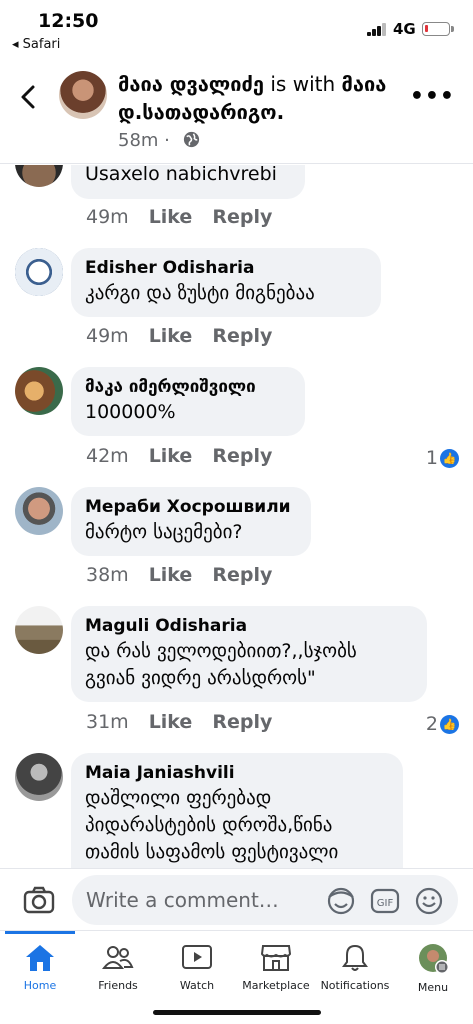  I want to click on comment-bubble: Мераби Хосрошвили მარტო საცემები?, so click(191, 521).